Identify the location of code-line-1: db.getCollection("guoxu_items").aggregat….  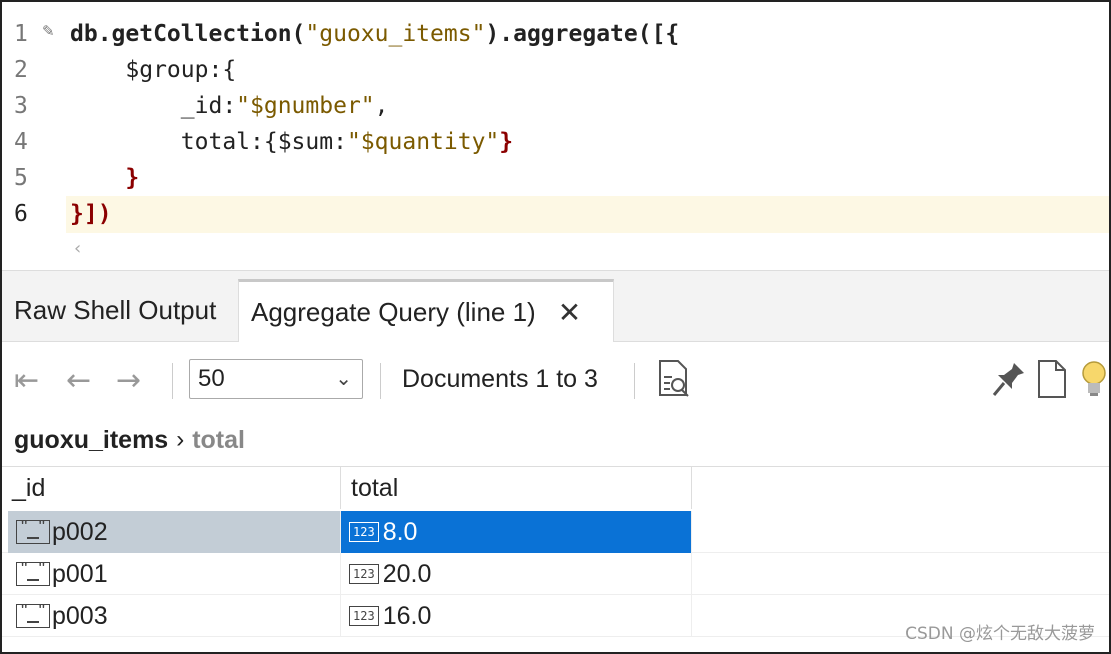
(374, 34).